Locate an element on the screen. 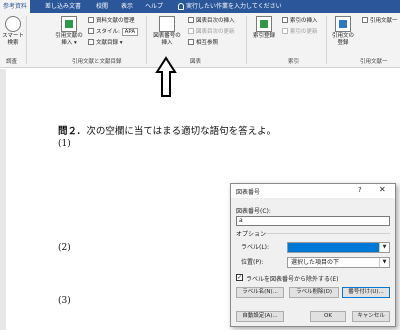 This screenshot has height=330, width=400. group-label-index: 索引 is located at coordinates (294, 62).